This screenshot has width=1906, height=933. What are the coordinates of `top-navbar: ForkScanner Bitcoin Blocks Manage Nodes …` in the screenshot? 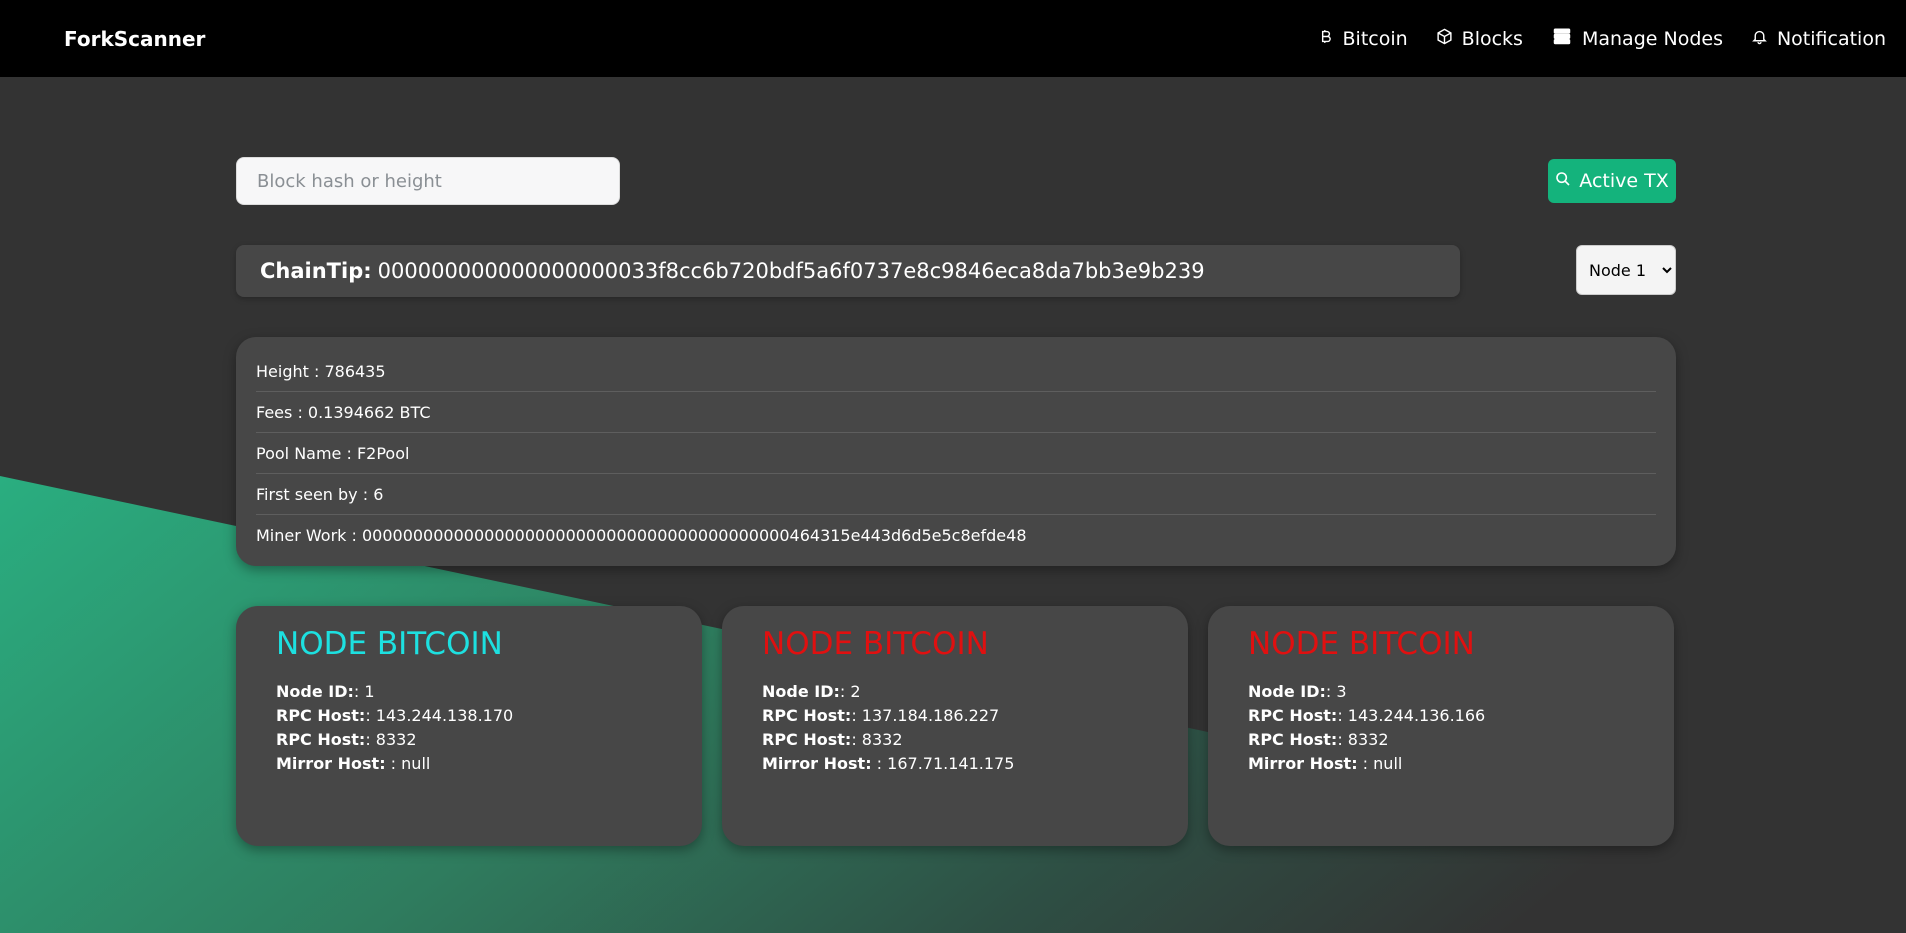 It's located at (953, 38).